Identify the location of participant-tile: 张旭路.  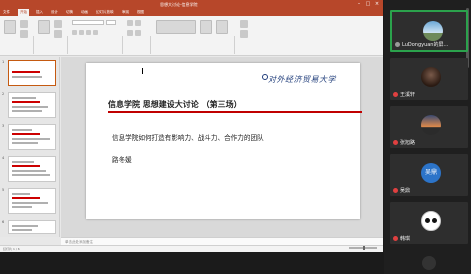
(429, 127).